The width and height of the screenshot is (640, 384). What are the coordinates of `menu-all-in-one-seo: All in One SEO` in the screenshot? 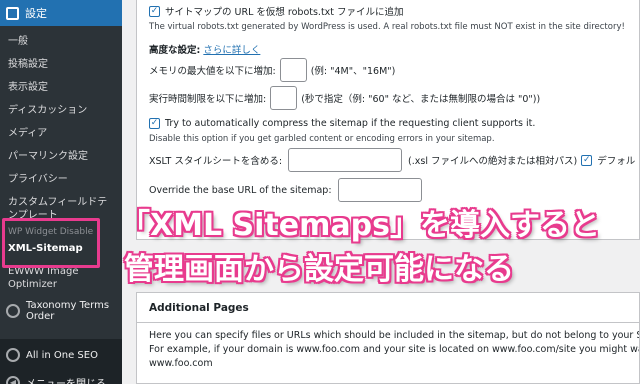 It's located at (61, 355).